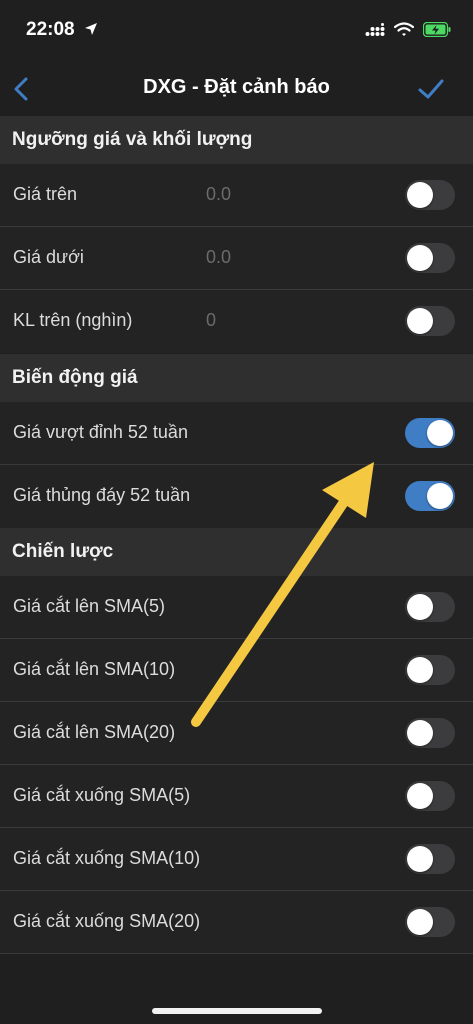 The height and width of the screenshot is (1024, 473). I want to click on row-label: KL trên (nghìn), so click(73, 320).